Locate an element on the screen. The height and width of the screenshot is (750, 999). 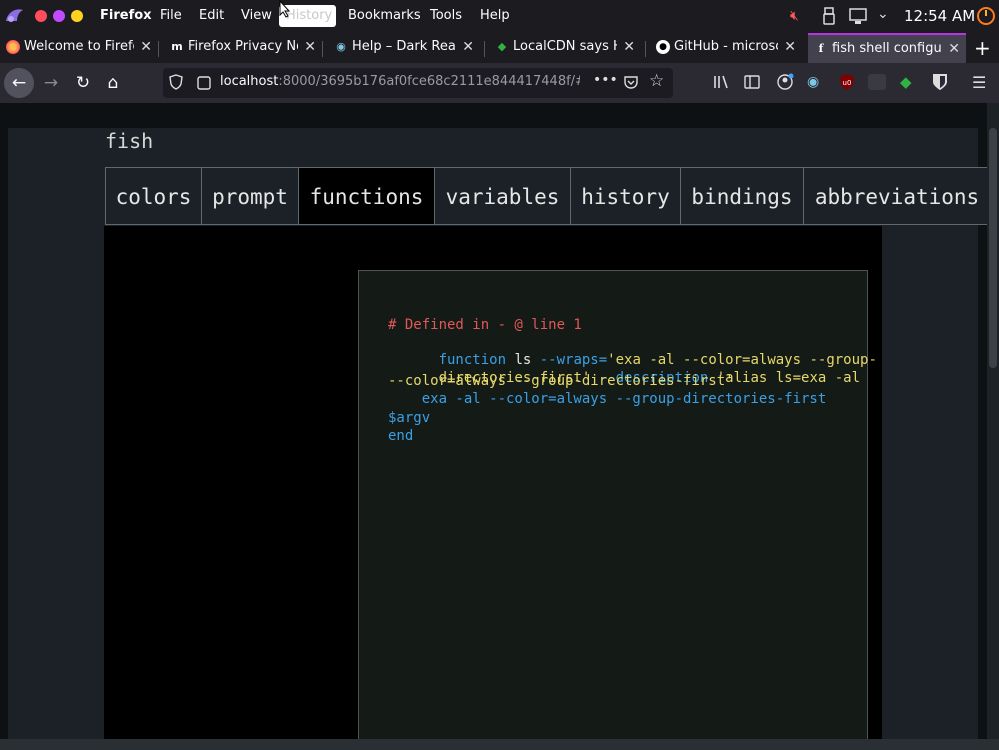
tab-variables: variables is located at coordinates (502, 196).